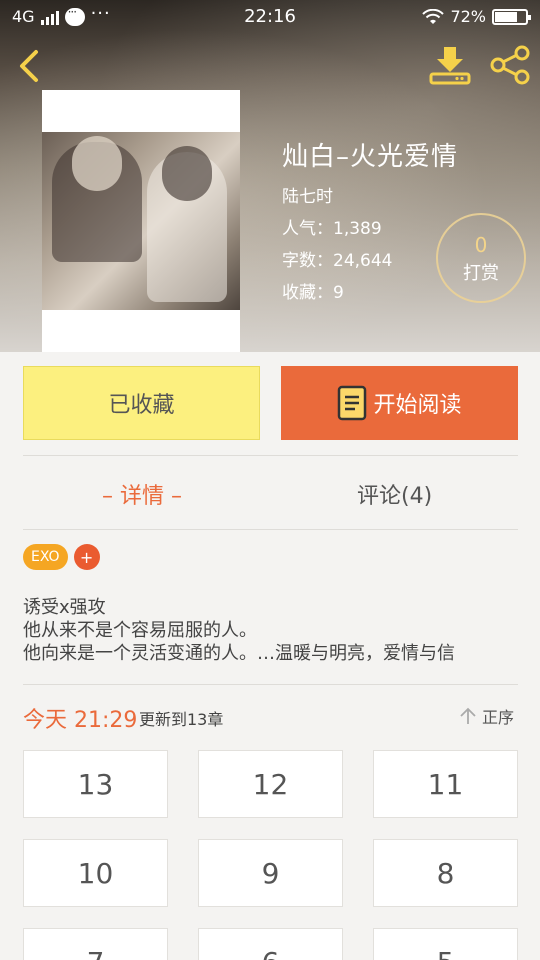  What do you see at coordinates (313, 293) in the screenshot?
I see `book-favorites: 收藏：9` at bounding box center [313, 293].